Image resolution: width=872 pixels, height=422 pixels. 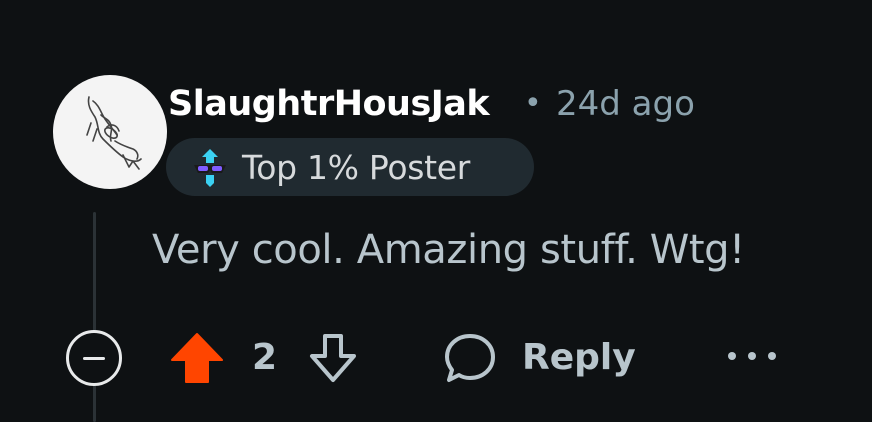 What do you see at coordinates (752, 356) in the screenshot?
I see `more-dots-icon` at bounding box center [752, 356].